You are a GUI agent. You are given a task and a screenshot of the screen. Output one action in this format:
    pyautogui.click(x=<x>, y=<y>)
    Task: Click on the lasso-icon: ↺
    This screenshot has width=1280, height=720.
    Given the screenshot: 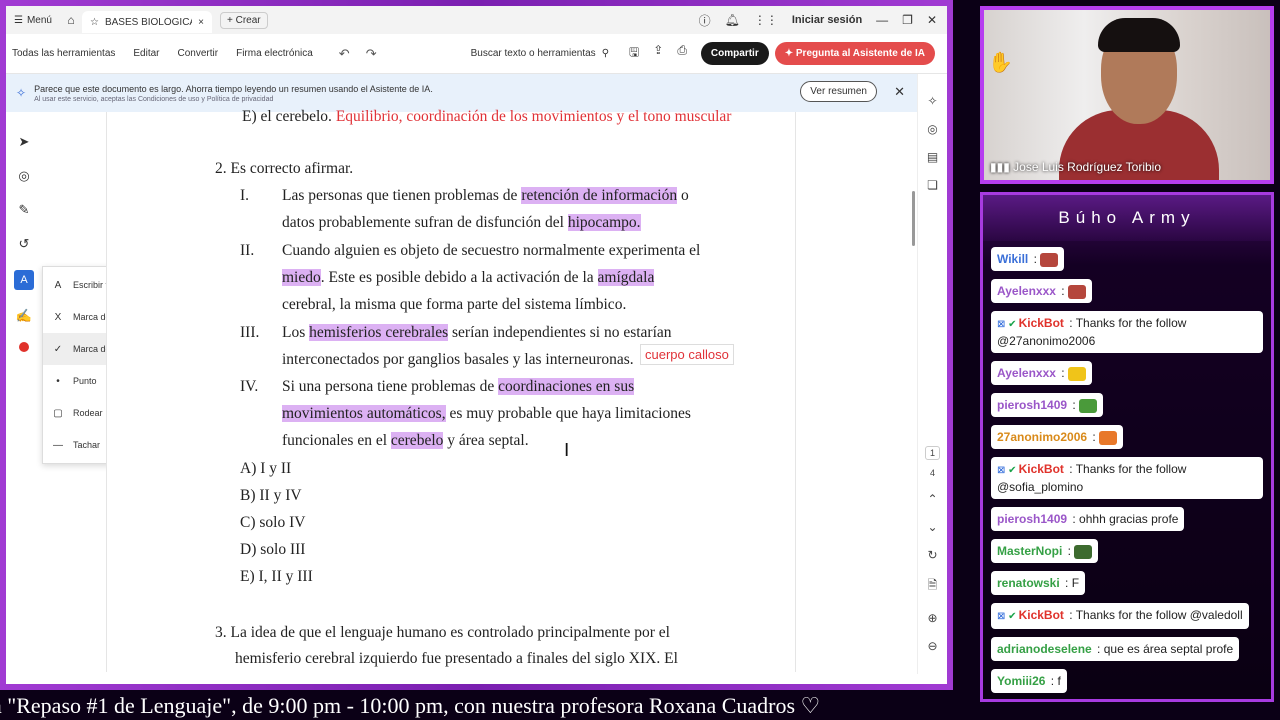 What is the action you would take?
    pyautogui.click(x=24, y=244)
    